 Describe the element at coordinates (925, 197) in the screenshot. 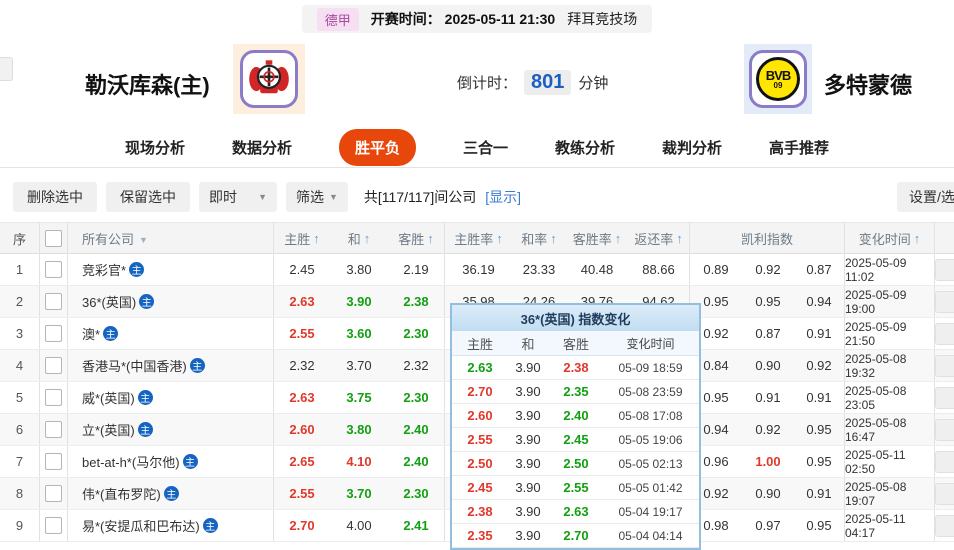

I see `settings-select-columns-button: 设置/选择` at that location.